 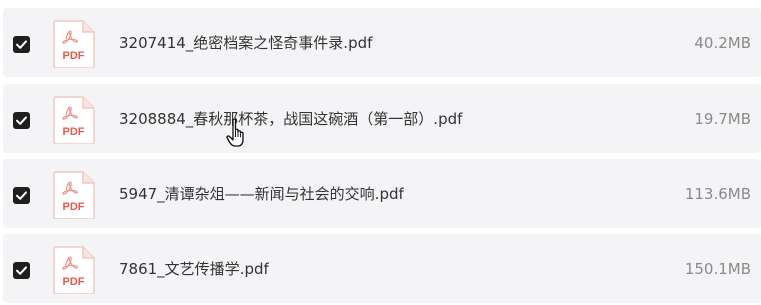 I want to click on file-size: 40.2MB, so click(x=722, y=43).